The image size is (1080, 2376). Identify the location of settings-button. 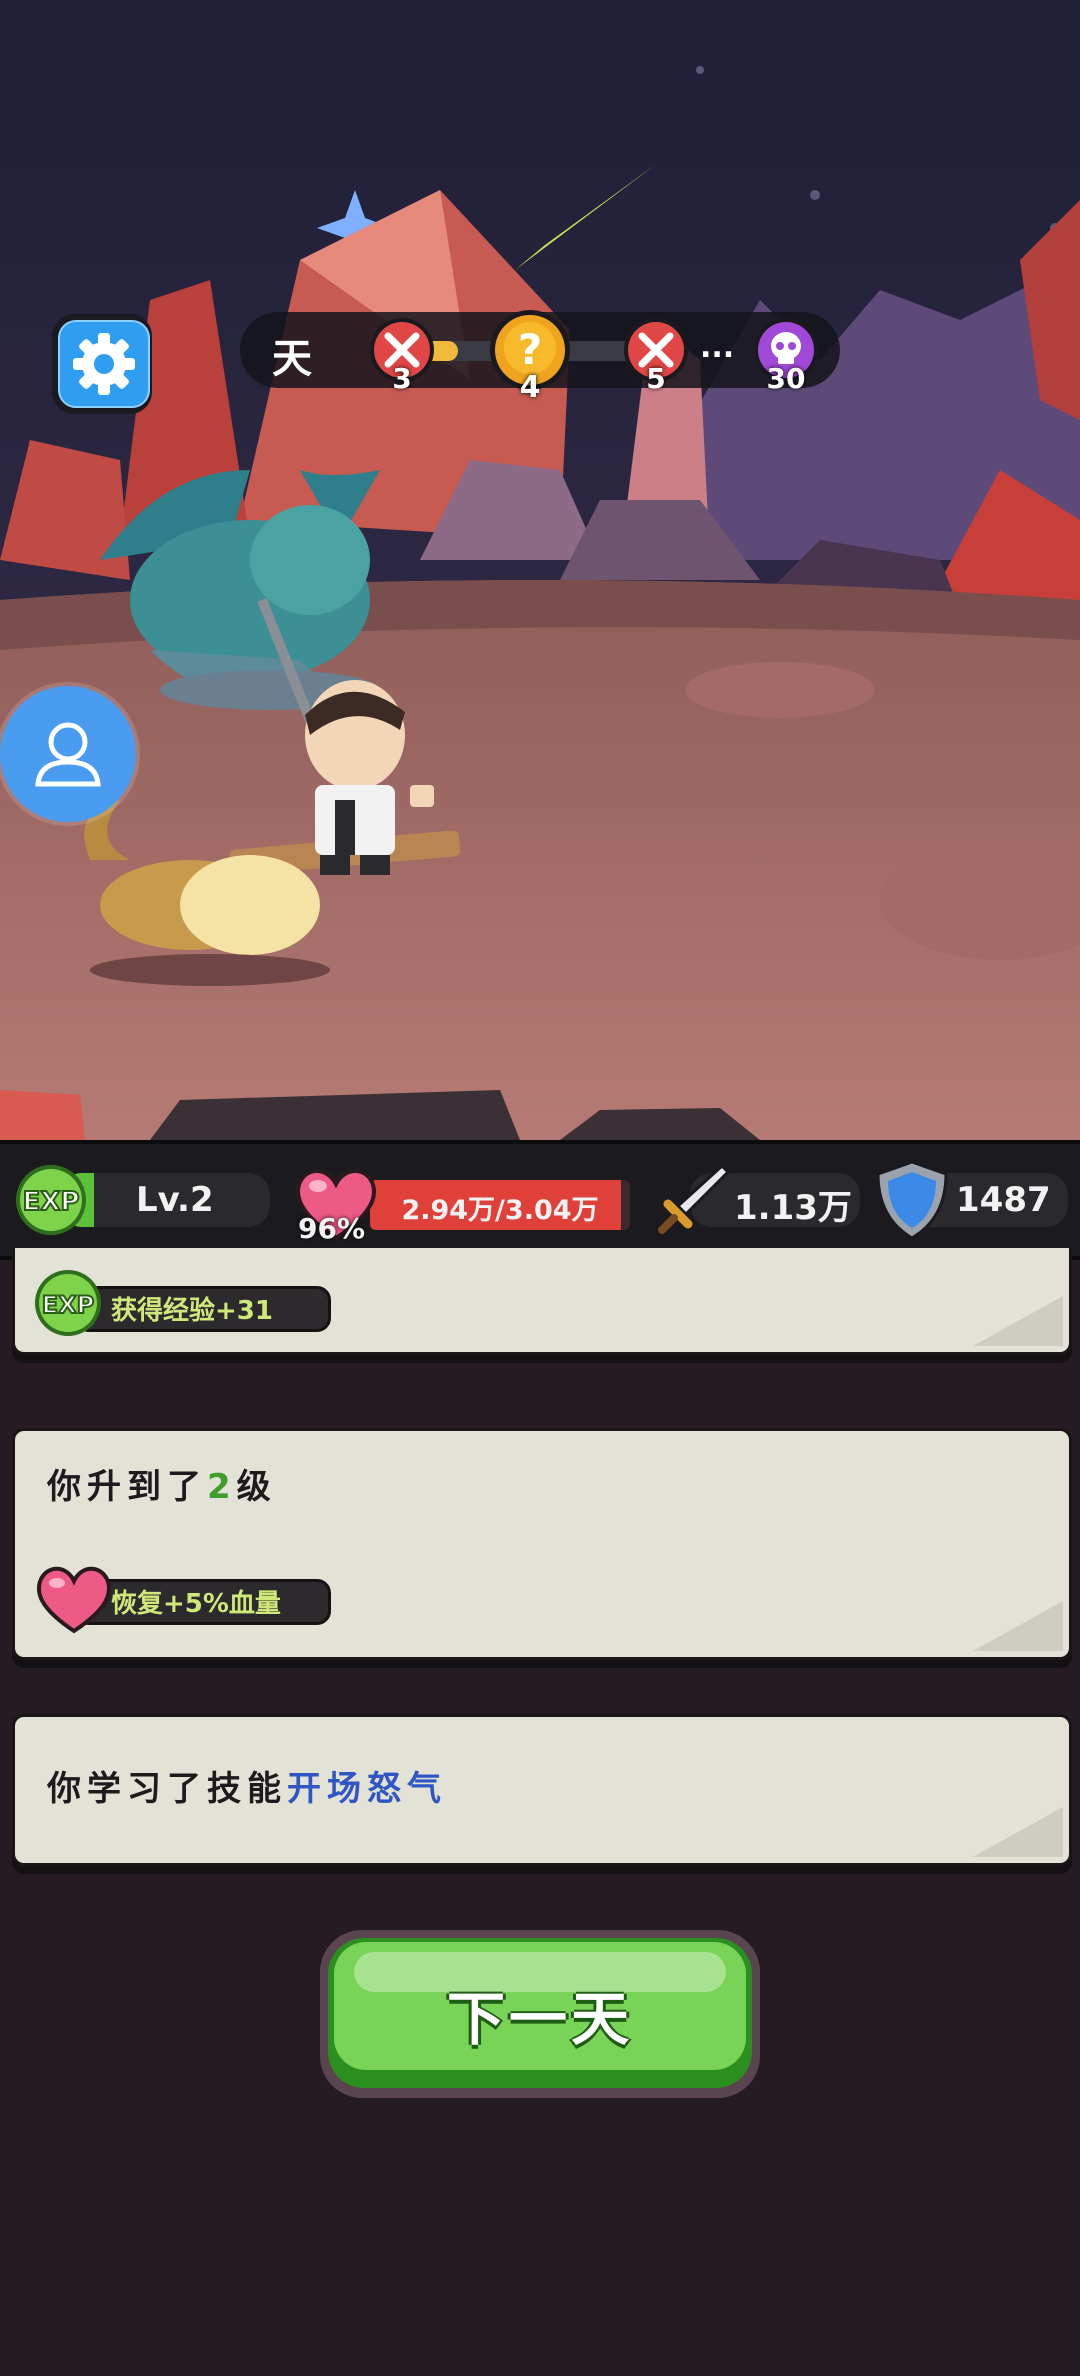
(102, 364).